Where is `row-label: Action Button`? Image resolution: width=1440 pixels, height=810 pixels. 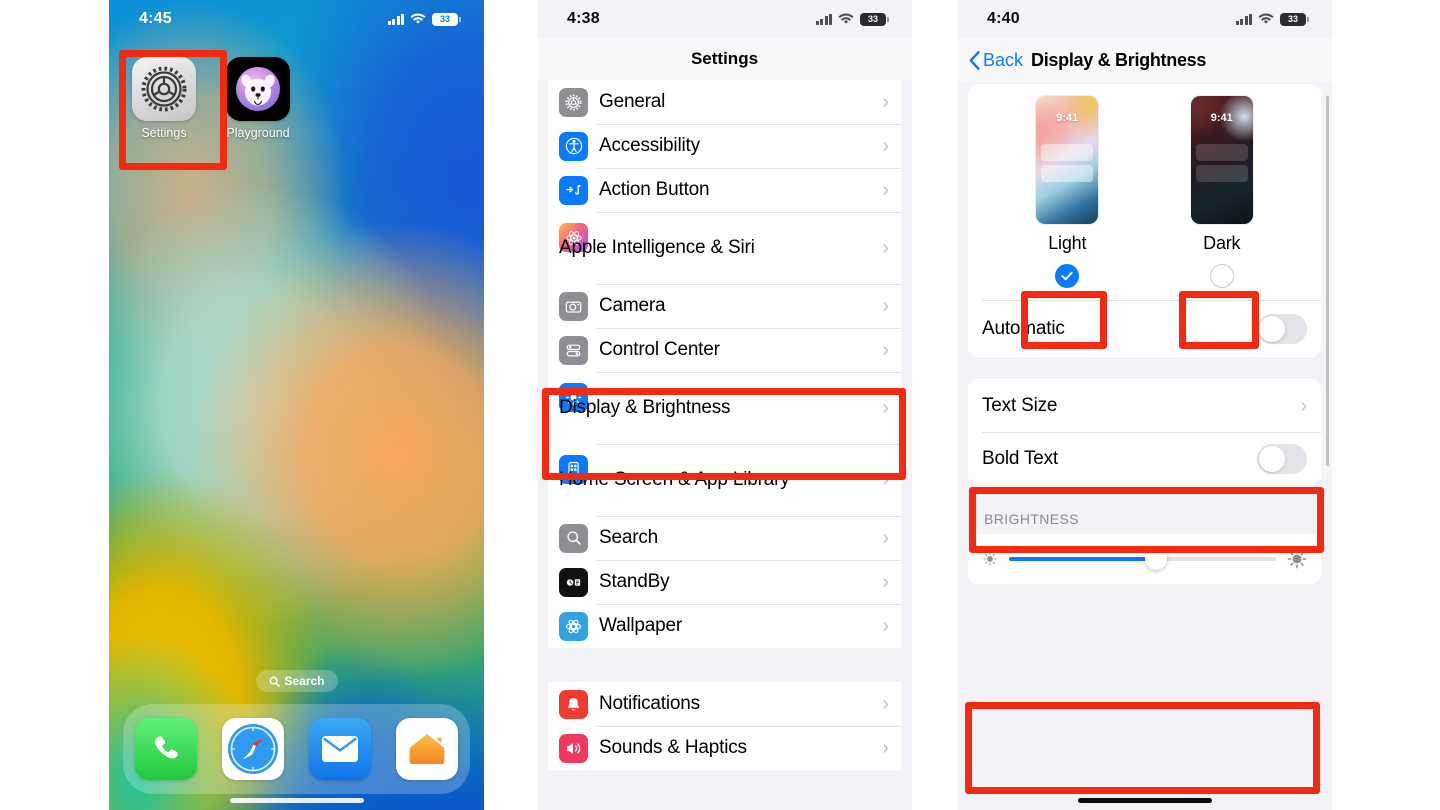
row-label: Action Button is located at coordinates (654, 189).